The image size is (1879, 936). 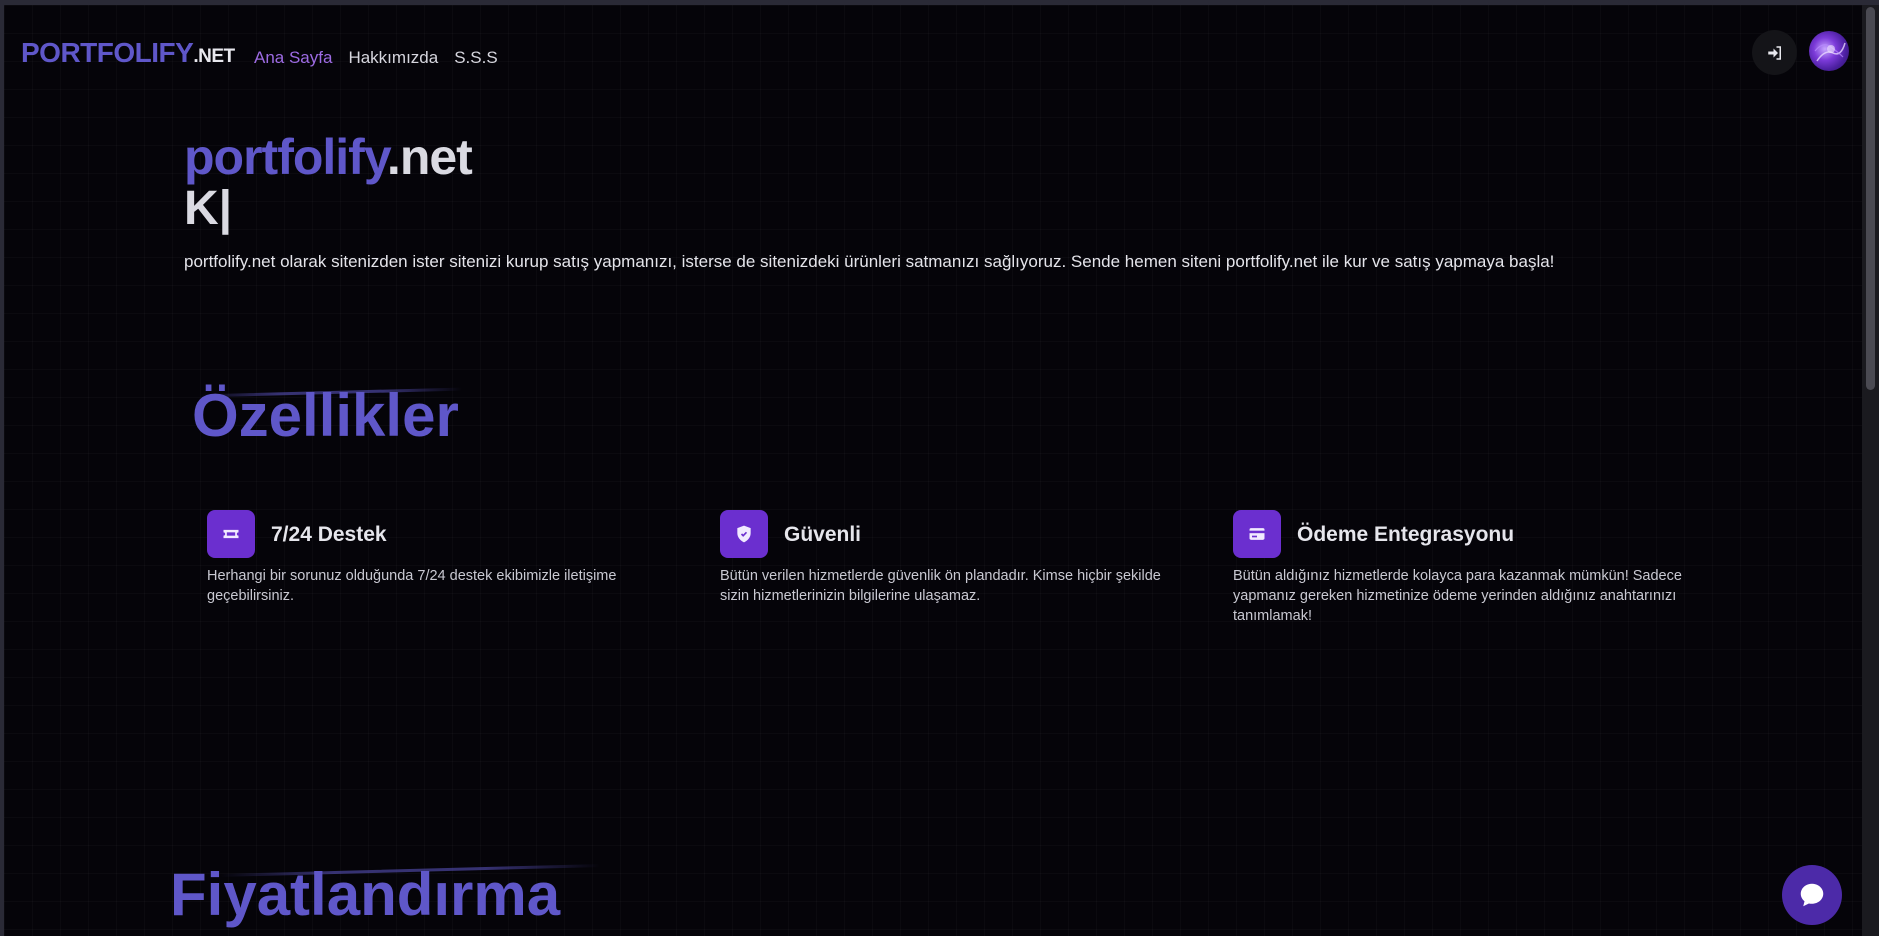 I want to click on login-button, so click(x=1774, y=52).